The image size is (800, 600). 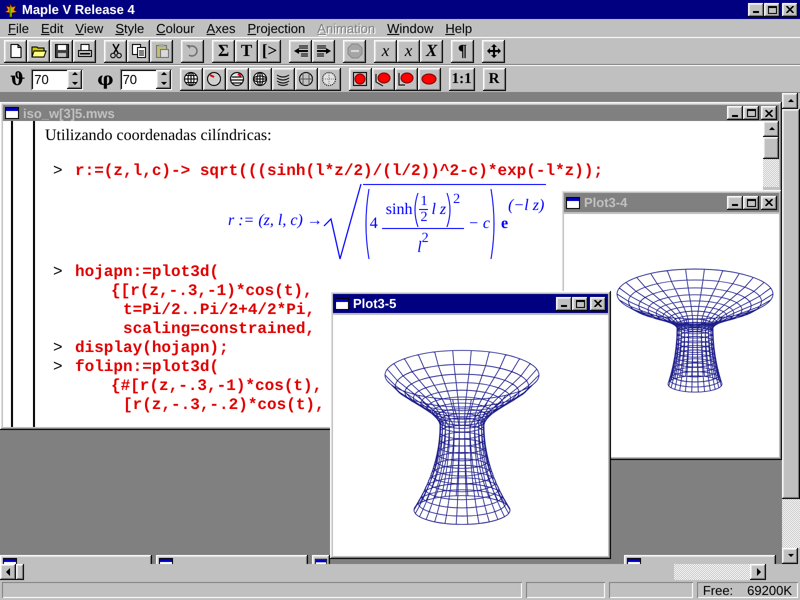 What do you see at coordinates (790, 556) in the screenshot?
I see `scroll-down-button` at bounding box center [790, 556].